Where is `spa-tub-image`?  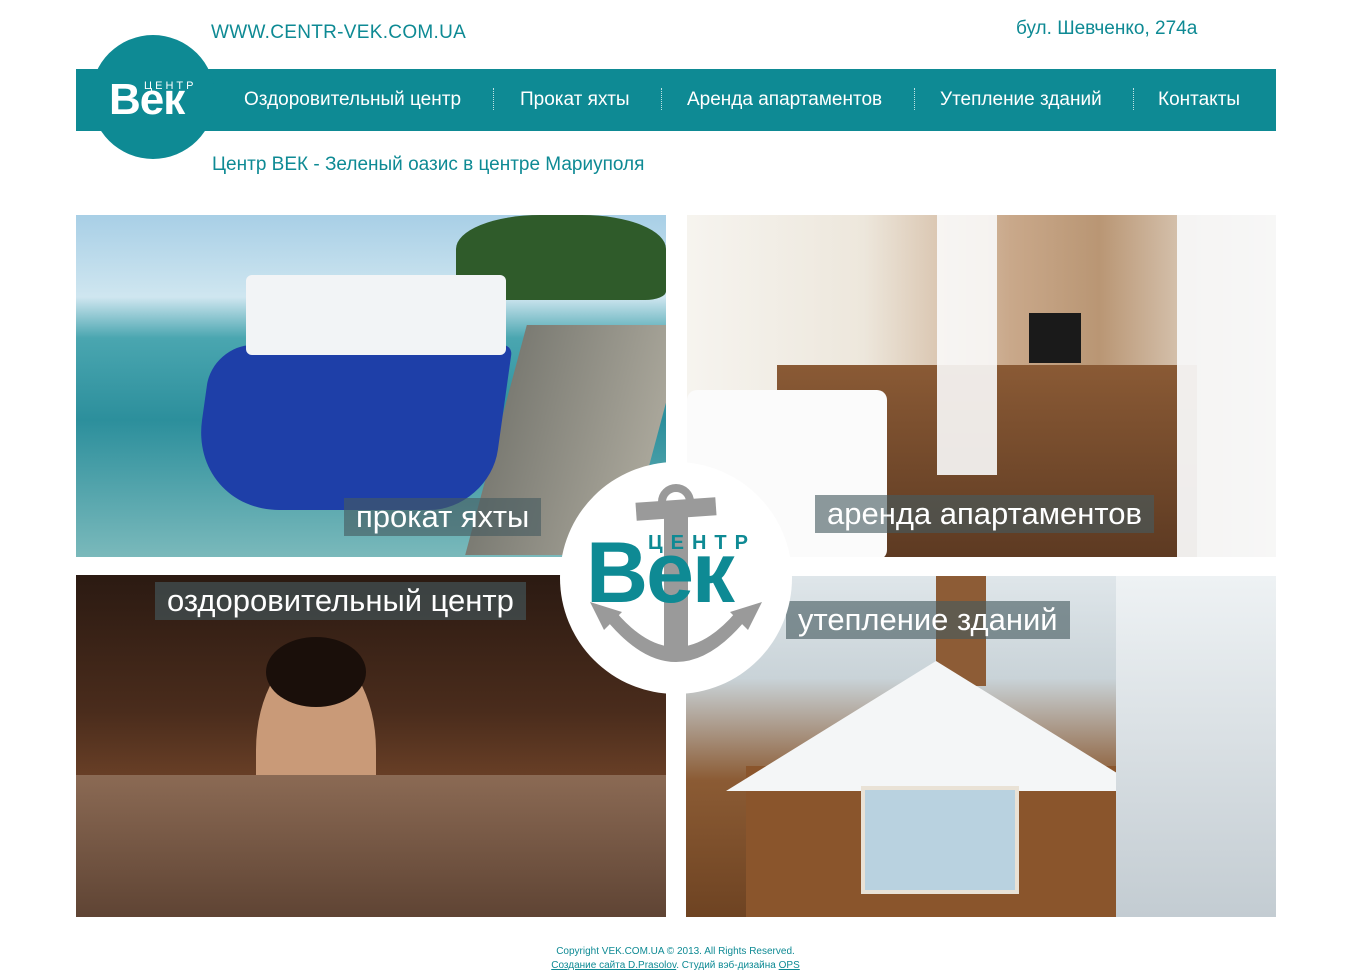
spa-tub-image is located at coordinates (371, 846).